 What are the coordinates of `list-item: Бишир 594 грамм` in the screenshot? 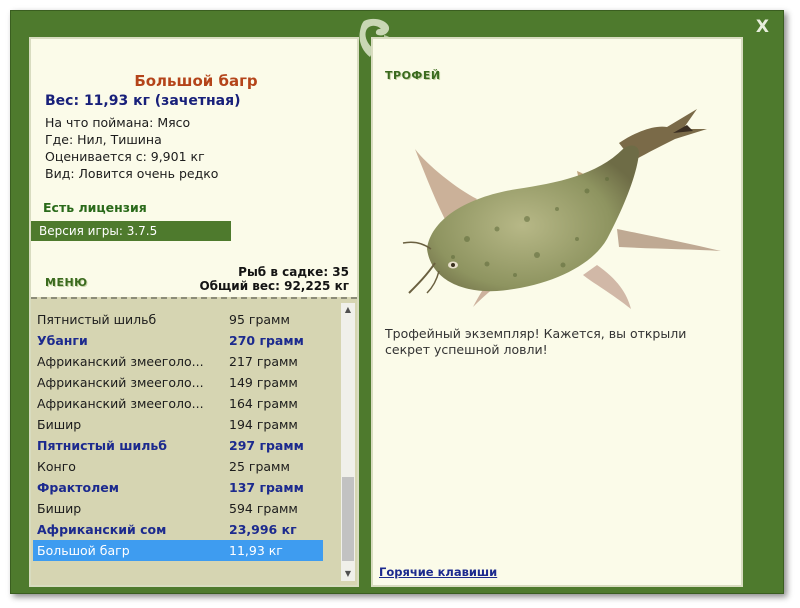 It's located at (178, 508).